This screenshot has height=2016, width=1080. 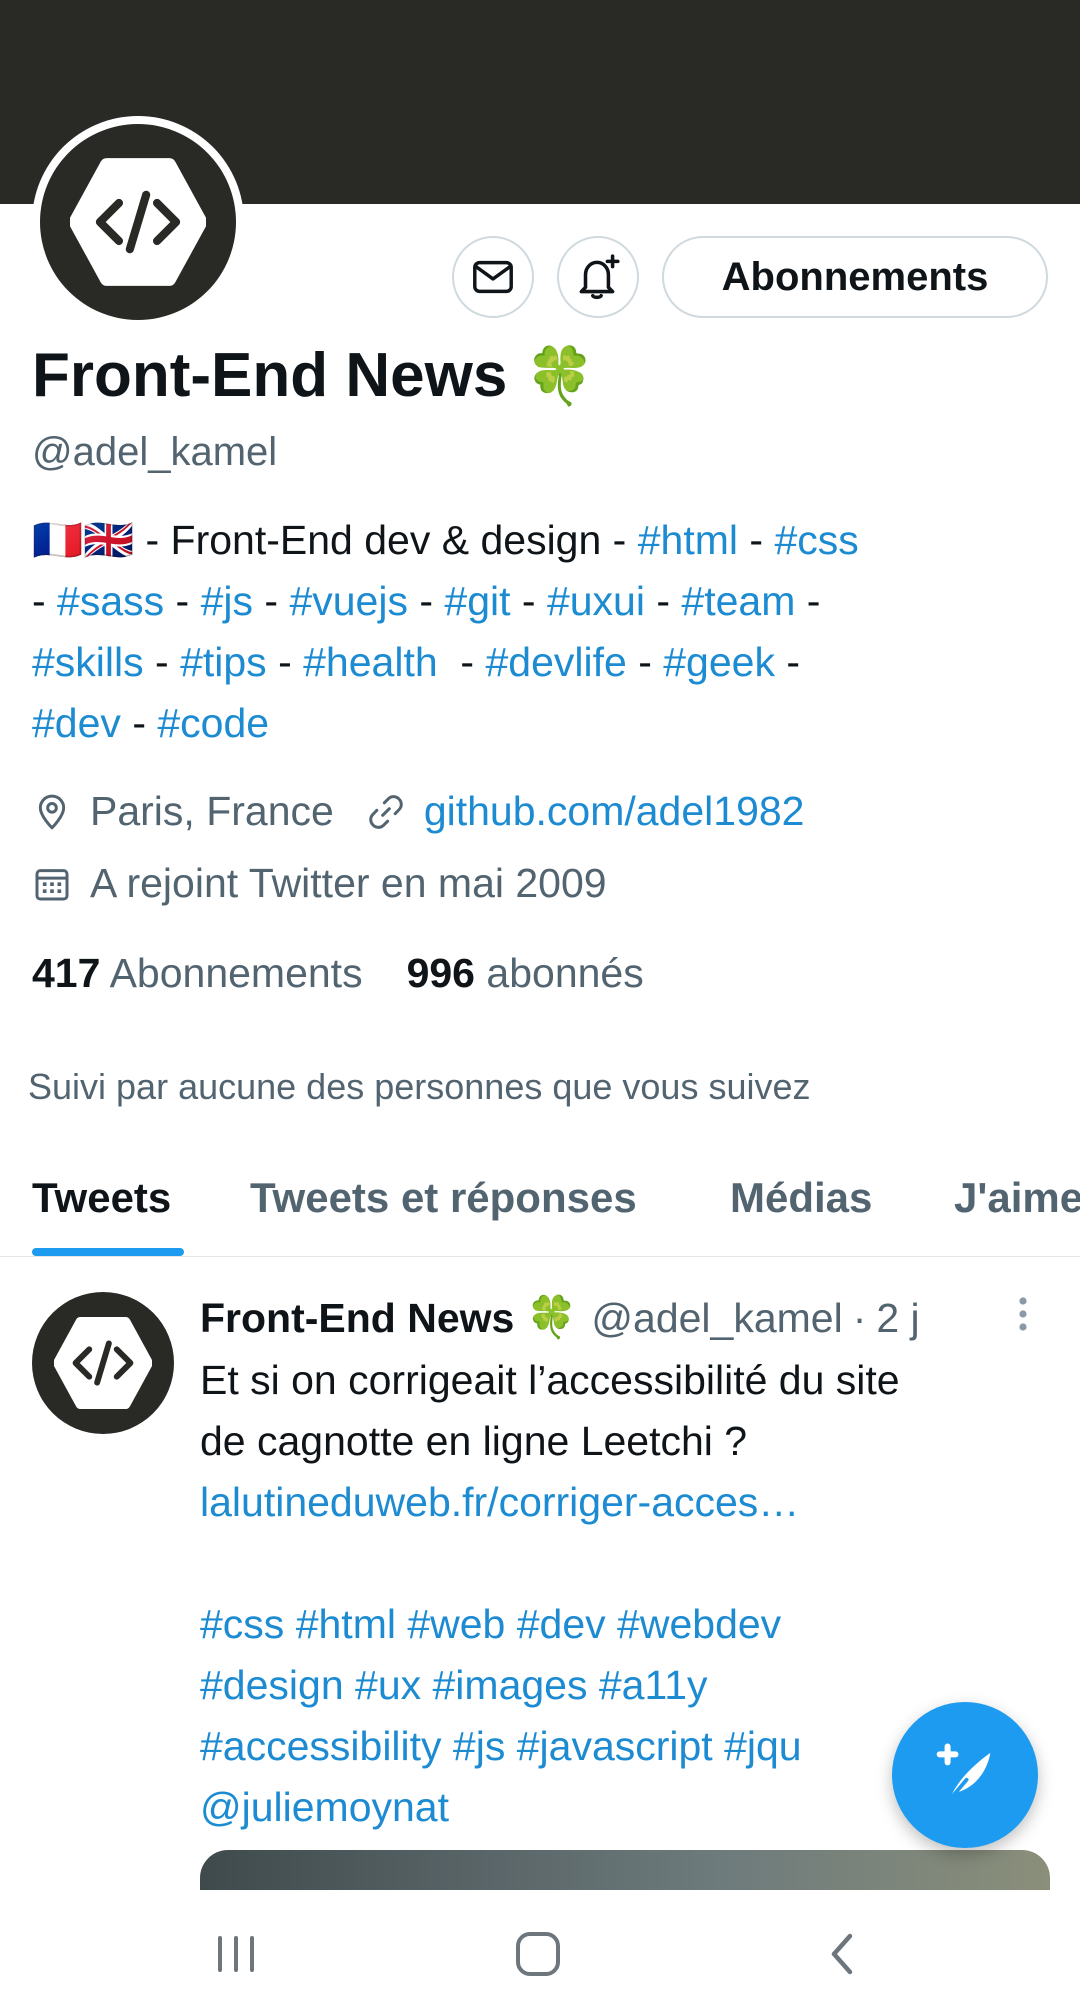 What do you see at coordinates (348, 883) in the screenshot?
I see `profile-joined-date: A rejoint Twitter en mai 2009` at bounding box center [348, 883].